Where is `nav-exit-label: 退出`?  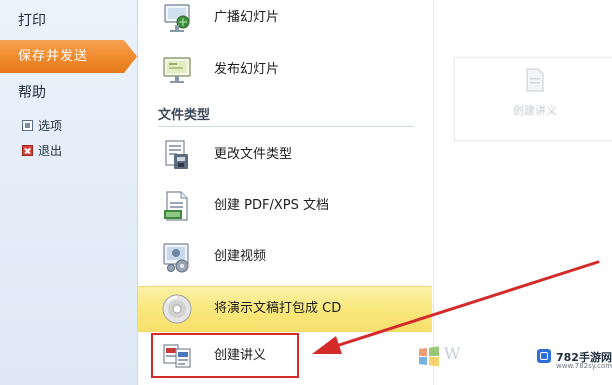 nav-exit-label: 退出 is located at coordinates (50, 151).